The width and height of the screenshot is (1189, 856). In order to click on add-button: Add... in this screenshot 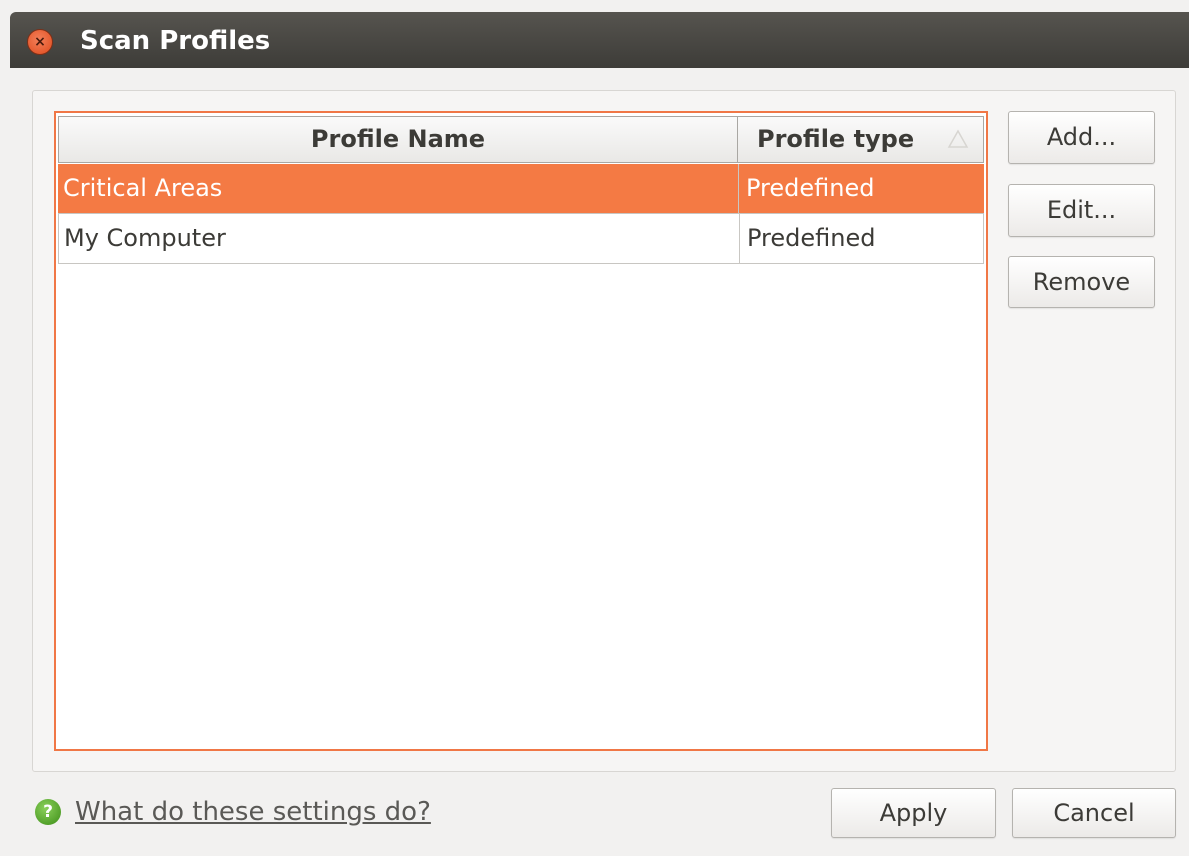, I will do `click(1081, 137)`.